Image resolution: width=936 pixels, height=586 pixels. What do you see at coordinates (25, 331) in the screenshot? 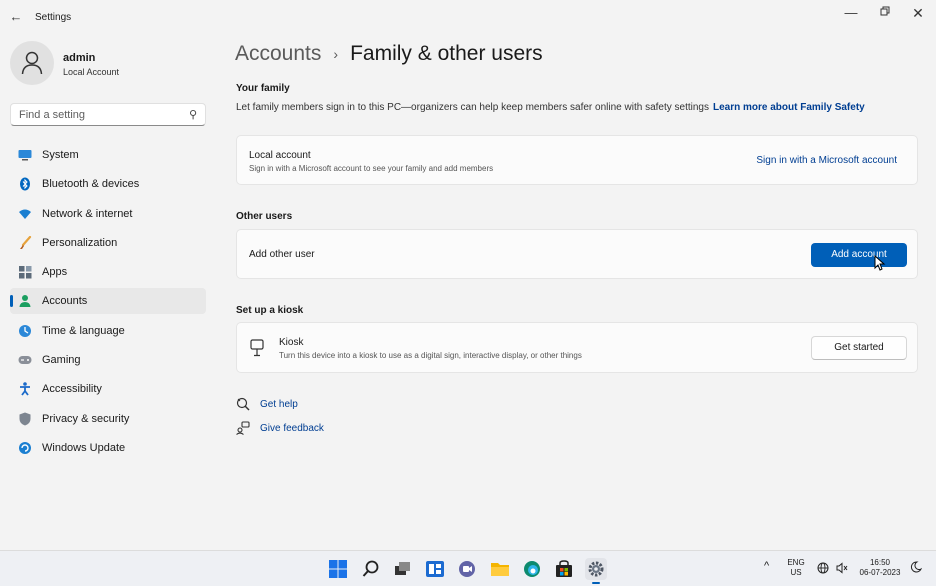
I see `globe-clock-icon` at bounding box center [25, 331].